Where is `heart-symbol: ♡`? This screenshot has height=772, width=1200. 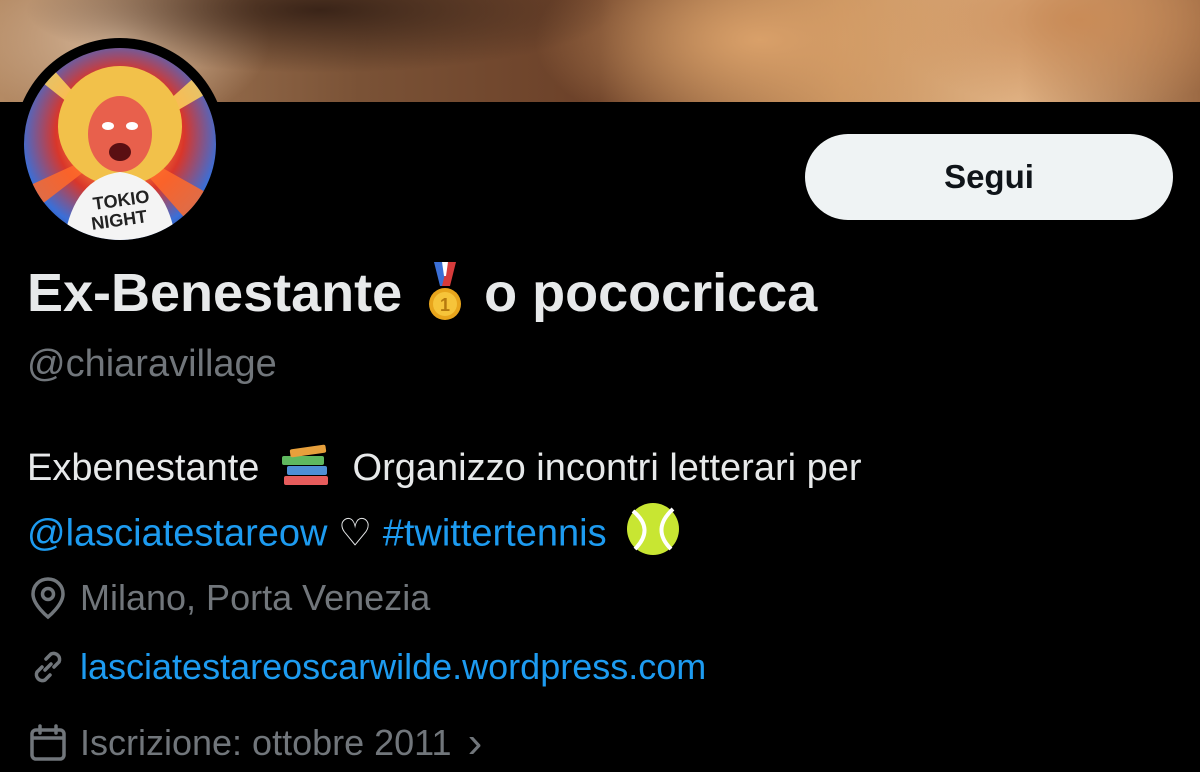
heart-symbol: ♡ is located at coordinates (355, 533).